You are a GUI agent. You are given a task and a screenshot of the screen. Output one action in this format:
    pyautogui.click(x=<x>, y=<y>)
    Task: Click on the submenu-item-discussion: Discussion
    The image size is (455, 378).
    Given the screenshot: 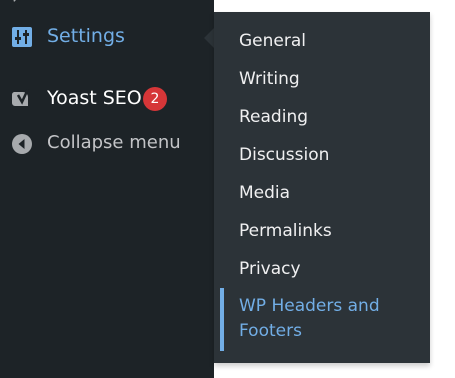 What is the action you would take?
    pyautogui.click(x=284, y=155)
    